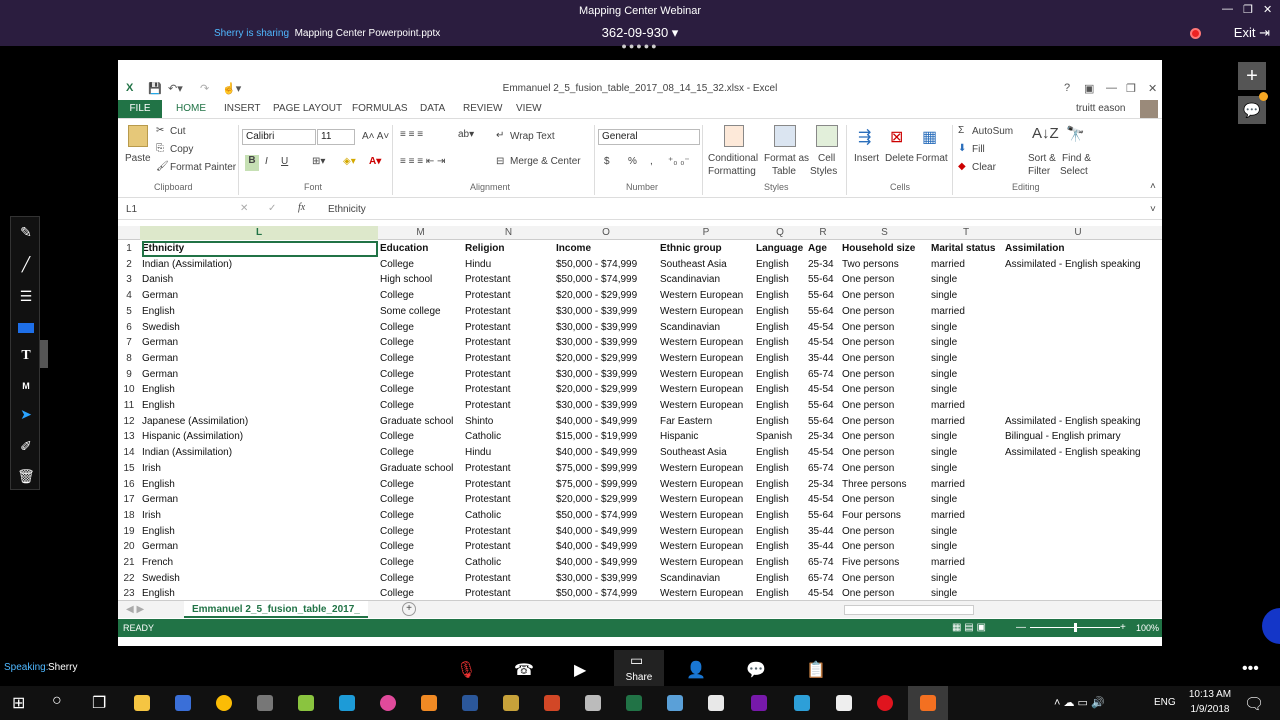  I want to click on table-cell: Two persons, so click(885, 265).